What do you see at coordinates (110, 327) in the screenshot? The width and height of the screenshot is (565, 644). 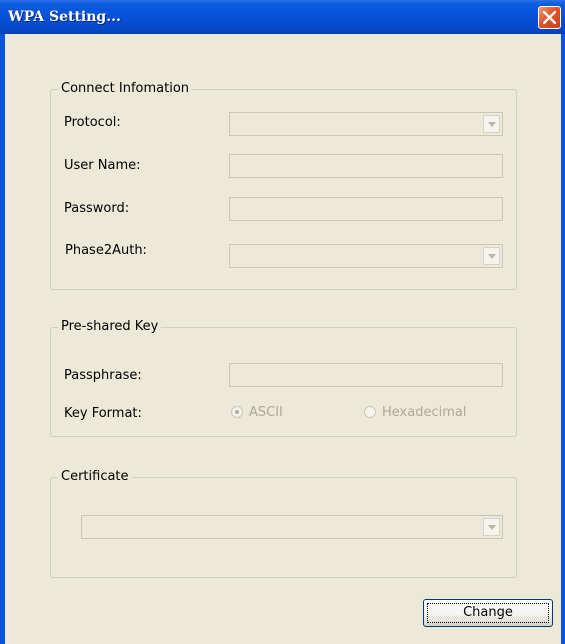 I see `preshared-key-legend: Pre-shared Key` at bounding box center [110, 327].